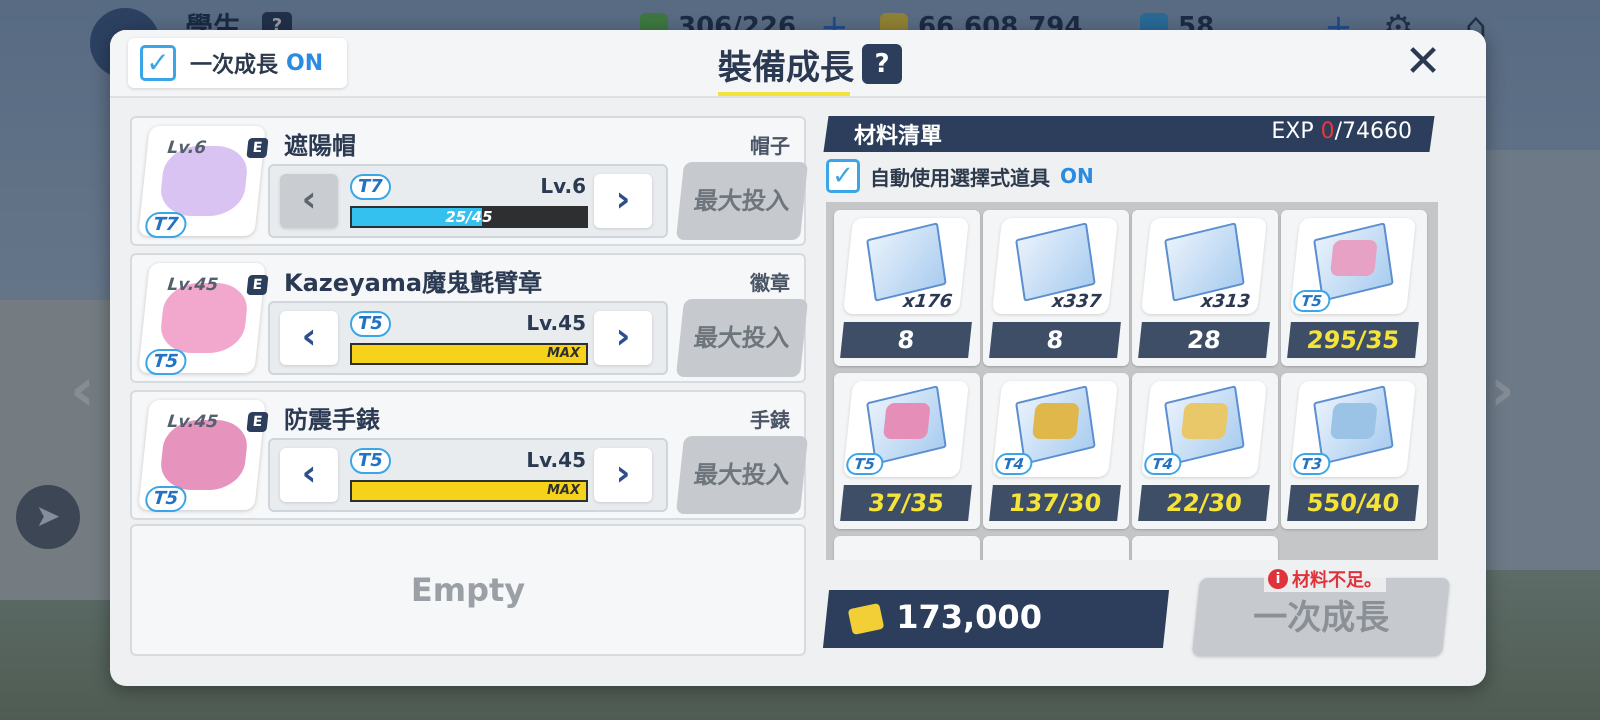 Image resolution: width=1600 pixels, height=720 pixels. What do you see at coordinates (1056, 288) in the screenshot?
I see `material-item: x337 8` at bounding box center [1056, 288].